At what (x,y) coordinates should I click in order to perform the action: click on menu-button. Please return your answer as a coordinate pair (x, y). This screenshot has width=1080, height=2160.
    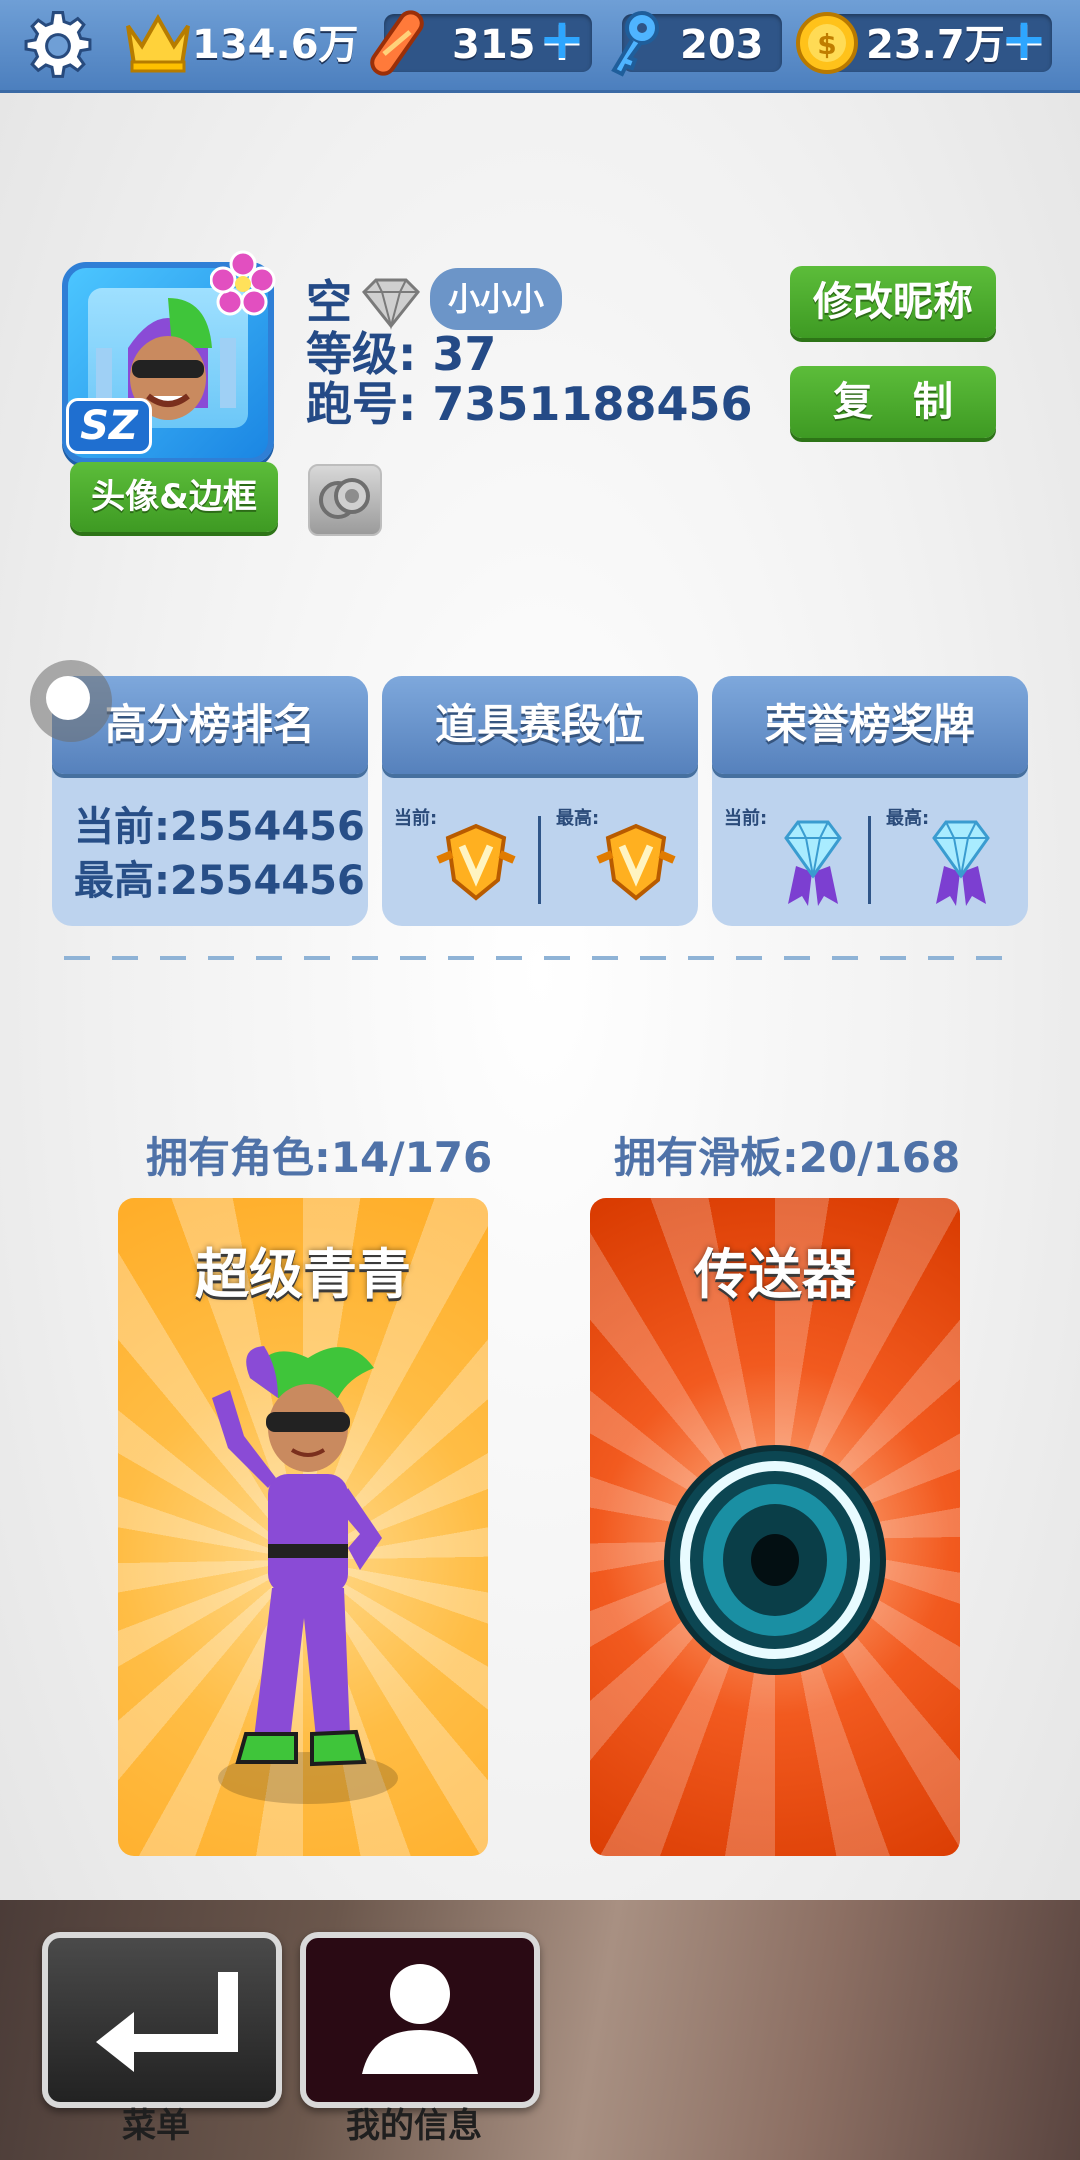
    Looking at the image, I should click on (162, 2020).